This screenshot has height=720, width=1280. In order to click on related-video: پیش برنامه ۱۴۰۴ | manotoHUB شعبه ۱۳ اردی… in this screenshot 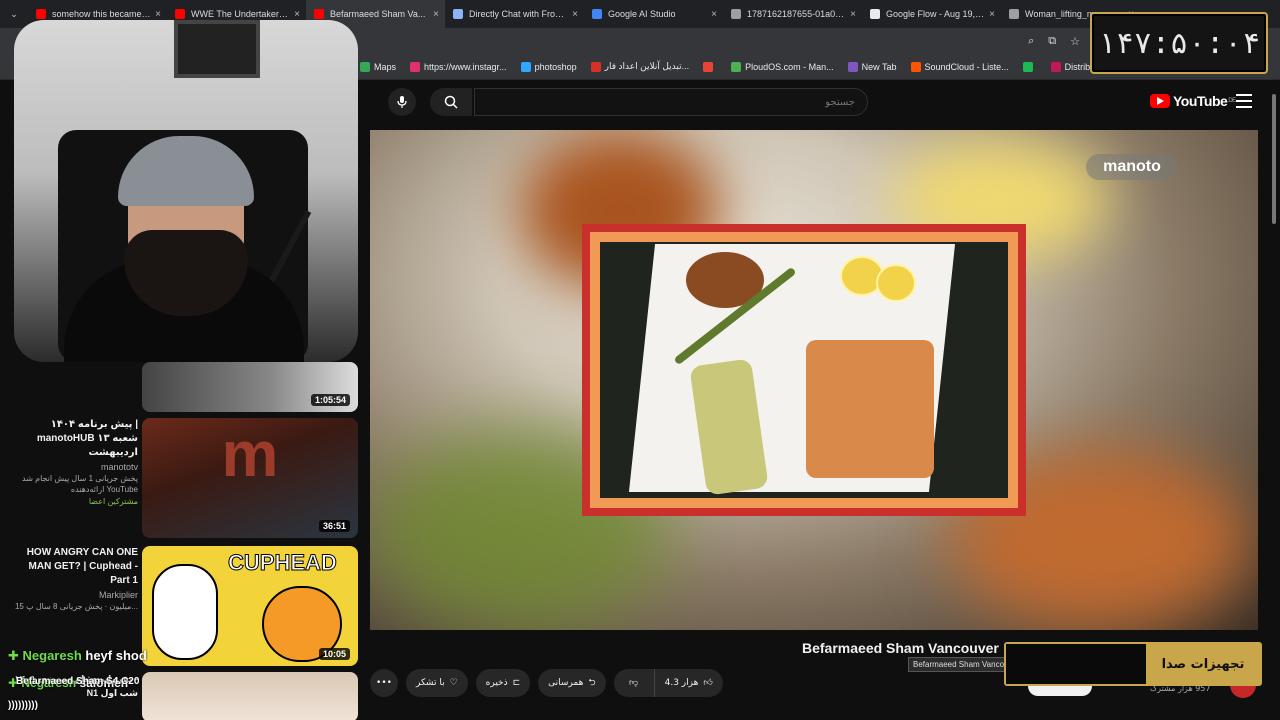, I will do `click(180, 478)`.